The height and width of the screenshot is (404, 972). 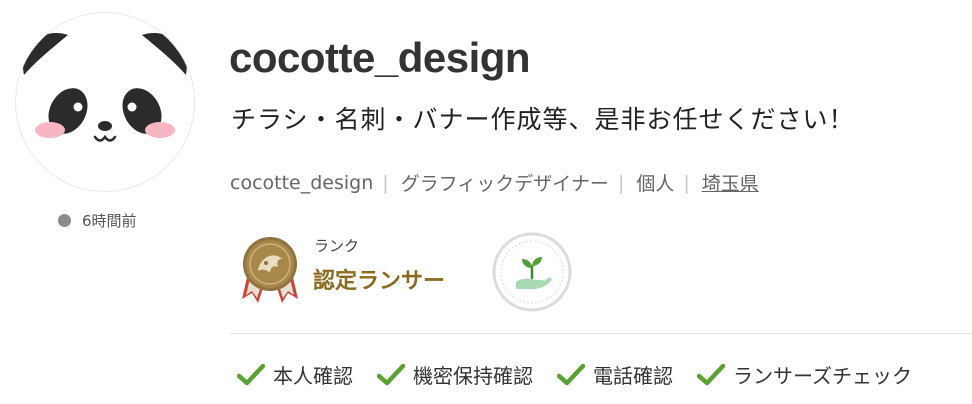 I want to click on profile-meta: cocotte_design | グラフィックデザイナー | 個人 | 埼玉県, so click(x=494, y=182).